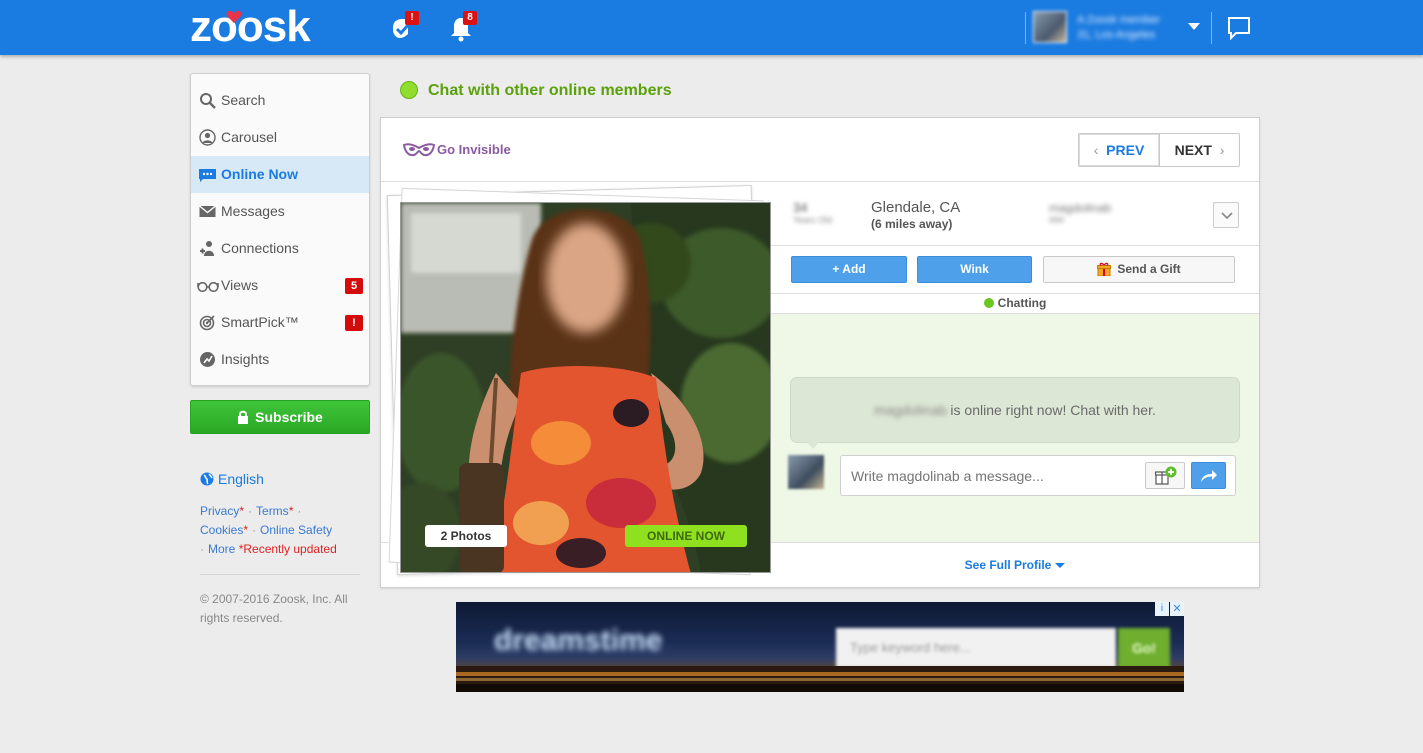 This screenshot has height=753, width=1423. I want to click on insights-icon, so click(207, 359).